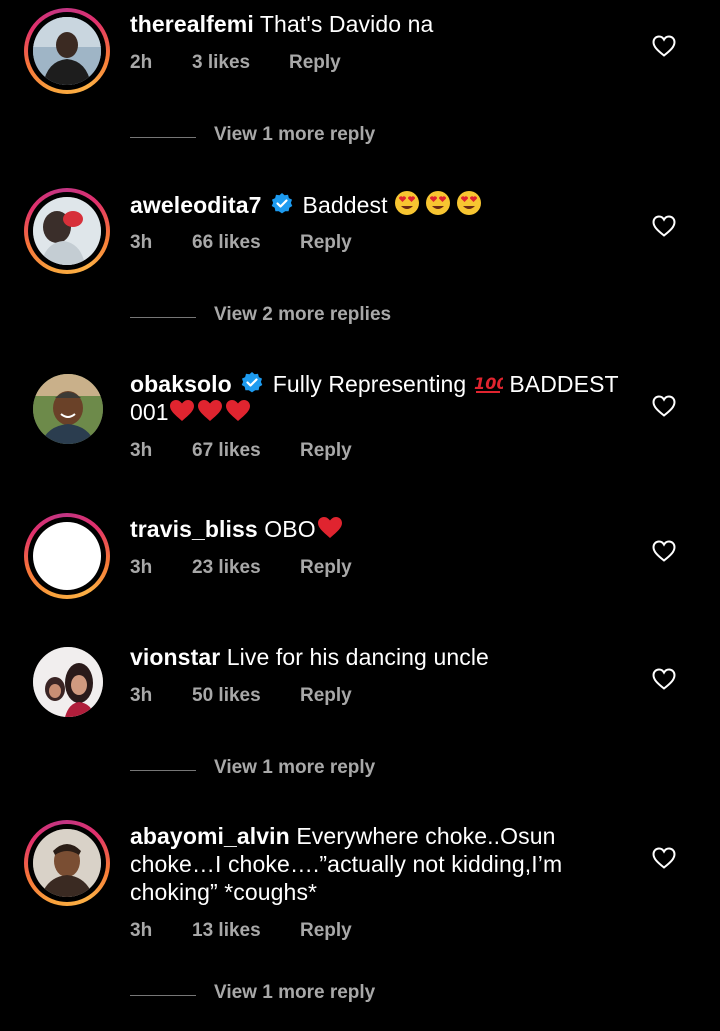 This screenshot has width=720, height=1031. What do you see at coordinates (192, 24) in the screenshot?
I see `username: therealfemi` at bounding box center [192, 24].